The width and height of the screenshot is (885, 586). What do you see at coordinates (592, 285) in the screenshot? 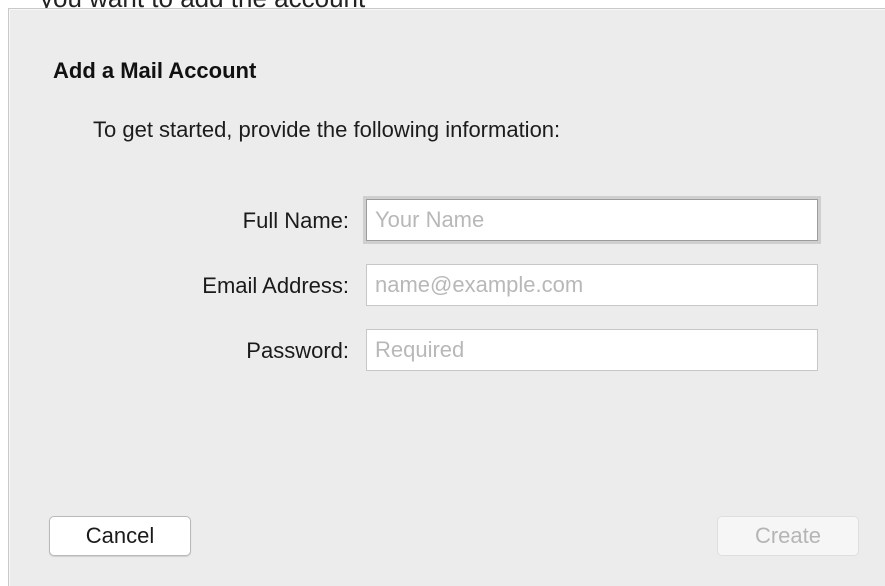
I see `email-address-input` at bounding box center [592, 285].